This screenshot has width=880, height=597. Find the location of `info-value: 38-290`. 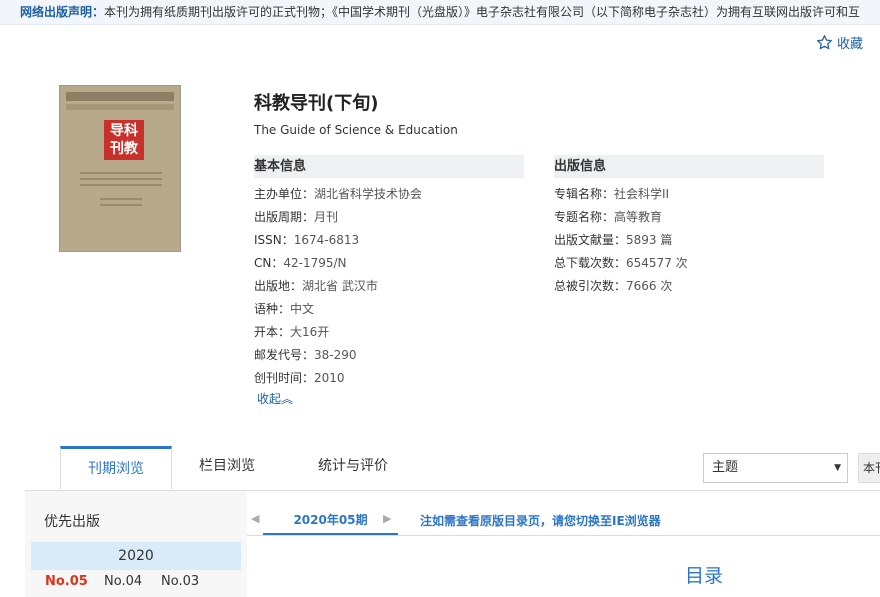

info-value: 38-290 is located at coordinates (335, 355).